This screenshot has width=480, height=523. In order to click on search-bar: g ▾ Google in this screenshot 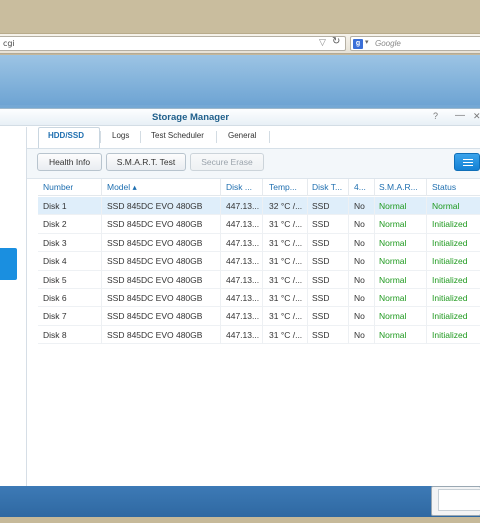, I will do `click(415, 43)`.